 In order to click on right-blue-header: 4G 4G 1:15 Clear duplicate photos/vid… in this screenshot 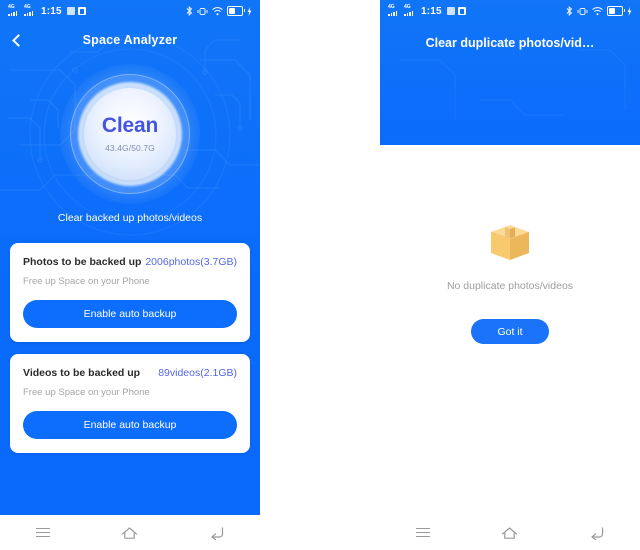, I will do `click(510, 72)`.